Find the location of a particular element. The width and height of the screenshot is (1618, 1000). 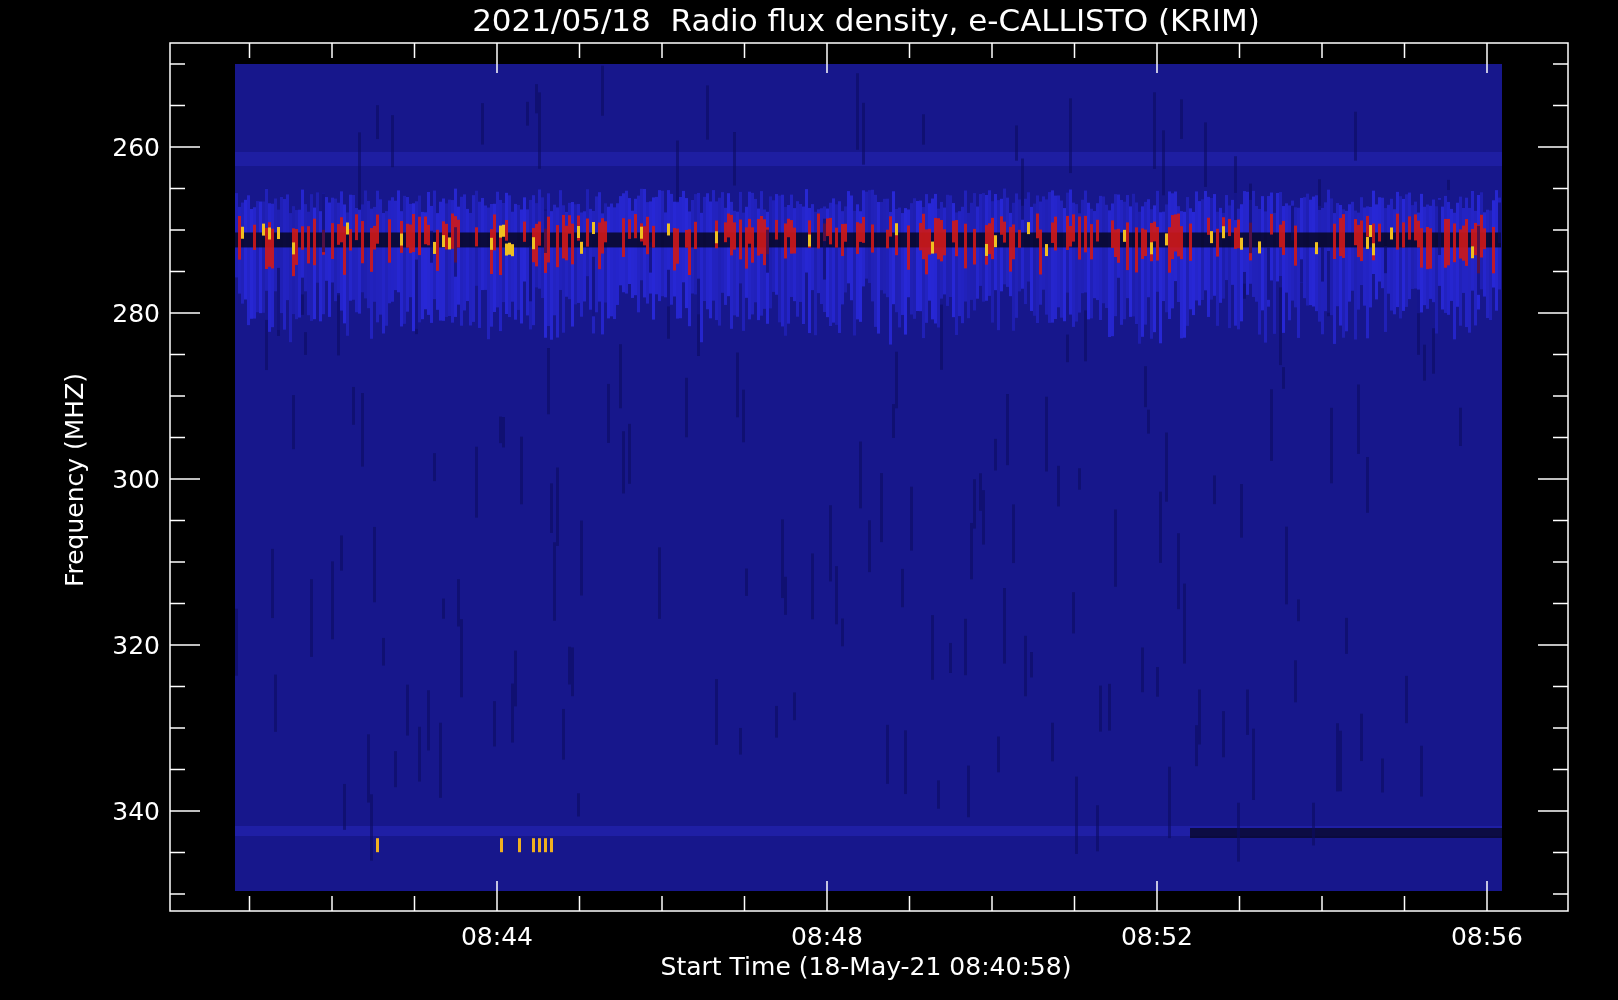

x-tick-label: 08:44 is located at coordinates (497, 936).